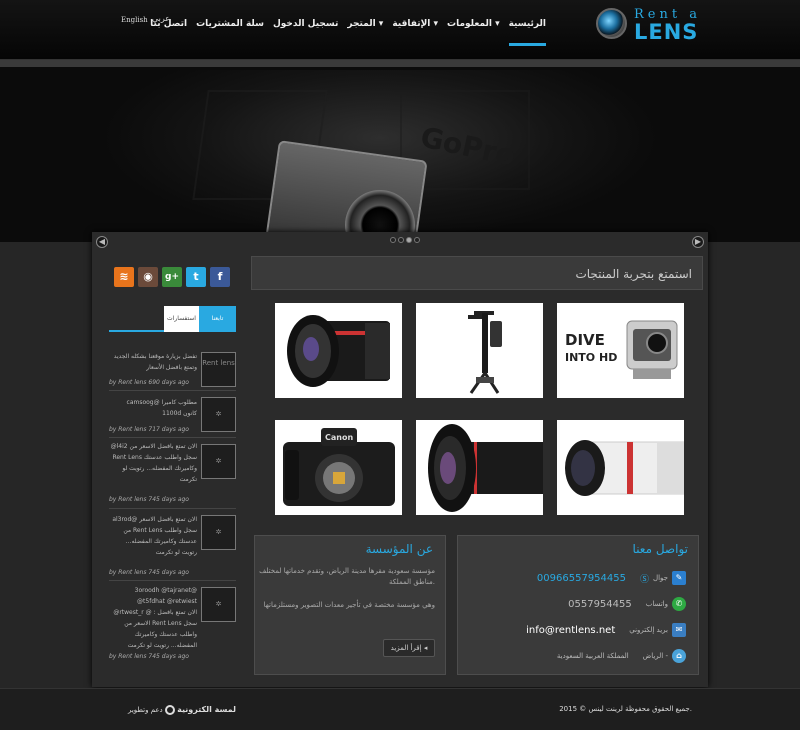 Image resolution: width=800 pixels, height=730 pixels. Describe the element at coordinates (655, 656) in the screenshot. I see `location-label: الرياض -` at that location.